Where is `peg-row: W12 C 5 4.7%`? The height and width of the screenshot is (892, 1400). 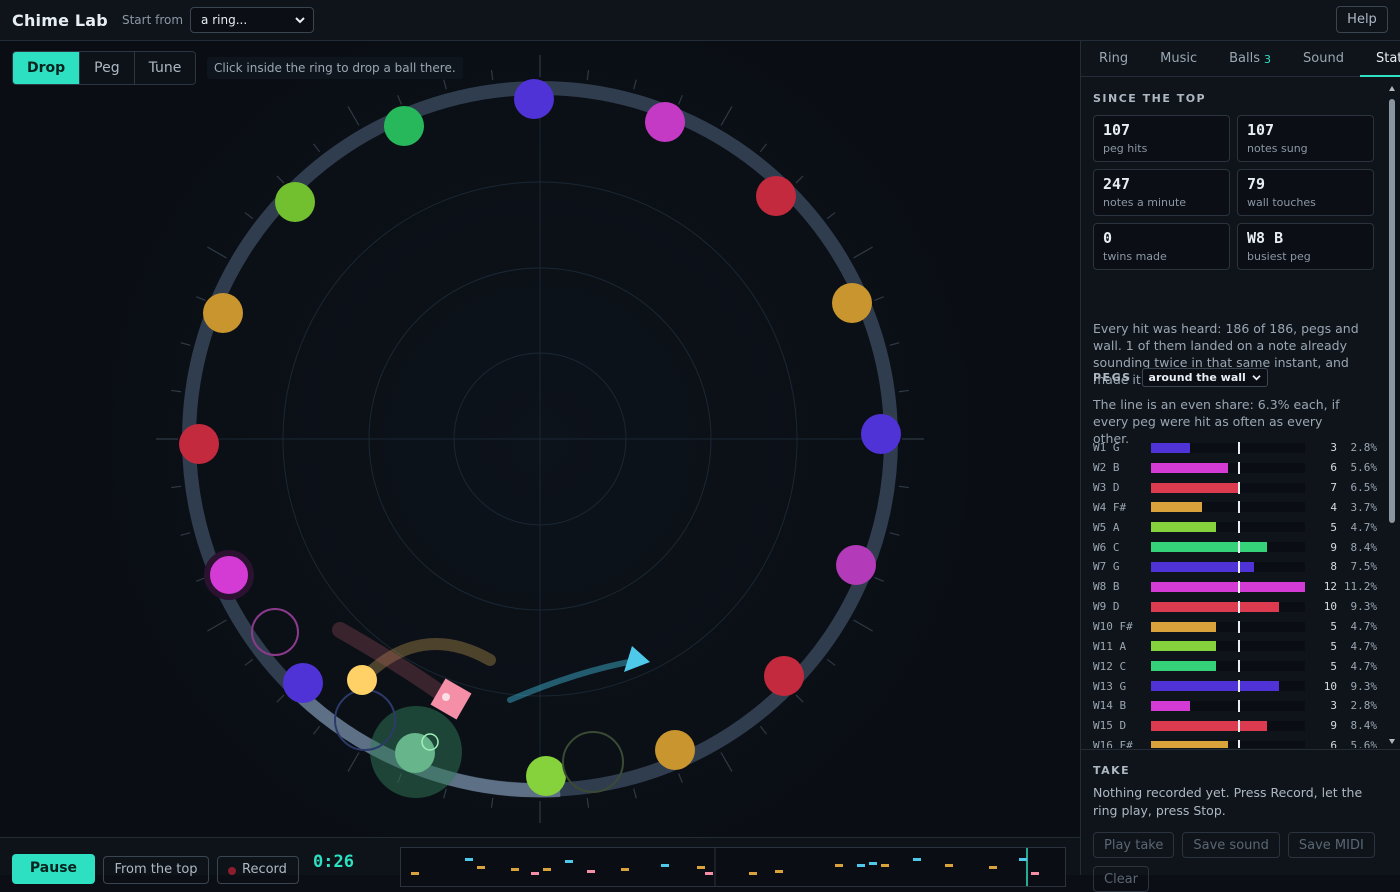 peg-row: W12 C 5 4.7% is located at coordinates (1236, 666).